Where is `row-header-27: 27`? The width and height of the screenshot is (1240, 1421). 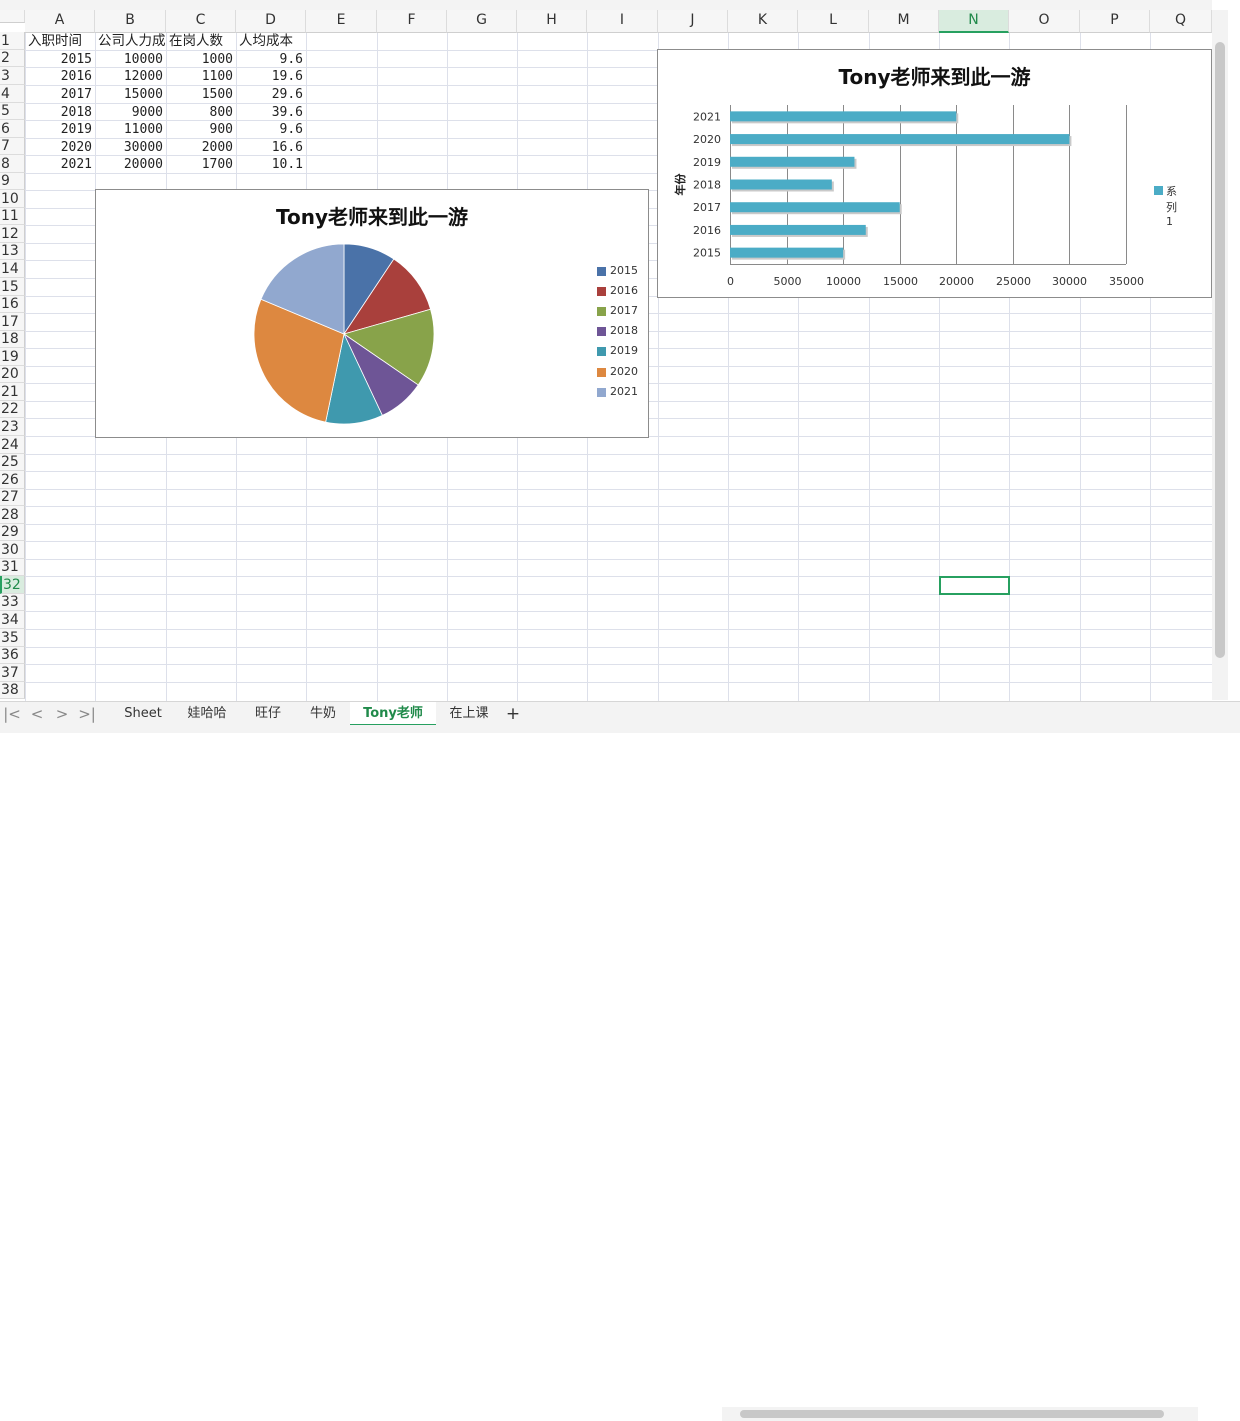
row-header-27: 27 is located at coordinates (12, 497).